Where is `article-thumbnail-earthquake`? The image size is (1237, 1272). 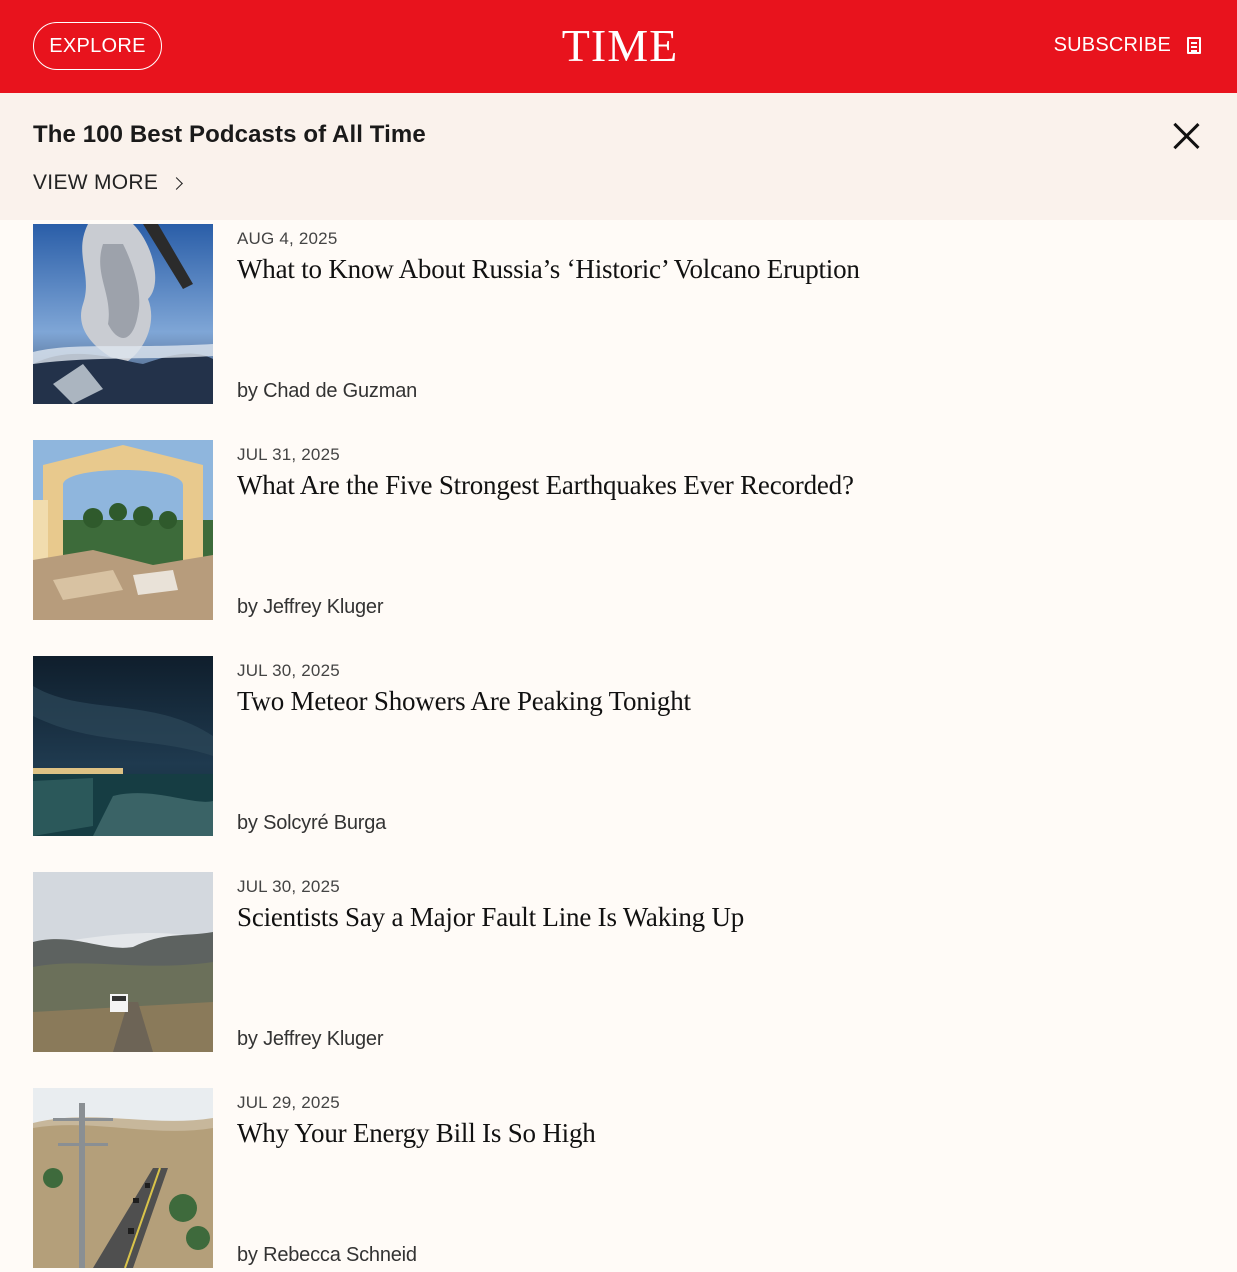 article-thumbnail-earthquake is located at coordinates (123, 530).